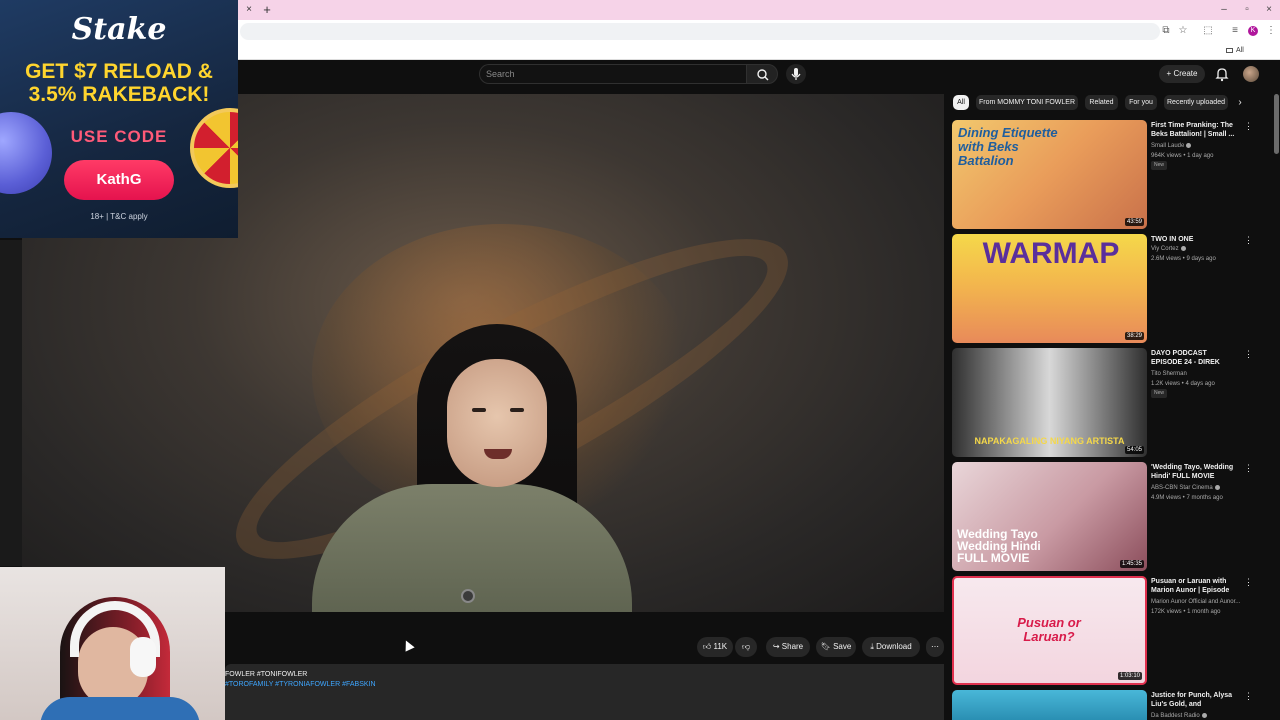 Image resolution: width=1280 pixels, height=720 pixels. What do you see at coordinates (1208, 31) in the screenshot?
I see `extensions-icon: ⬚` at bounding box center [1208, 31].